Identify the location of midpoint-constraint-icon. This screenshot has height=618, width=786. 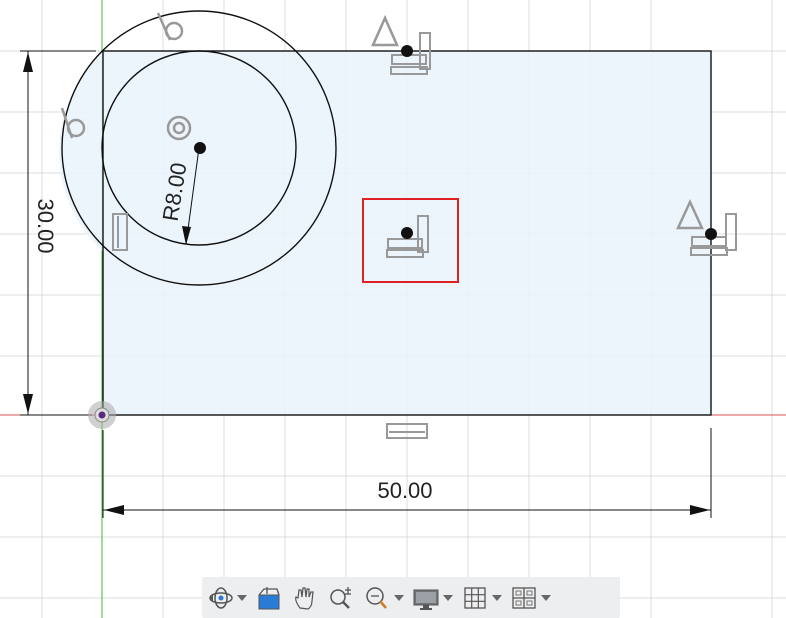
(385, 30).